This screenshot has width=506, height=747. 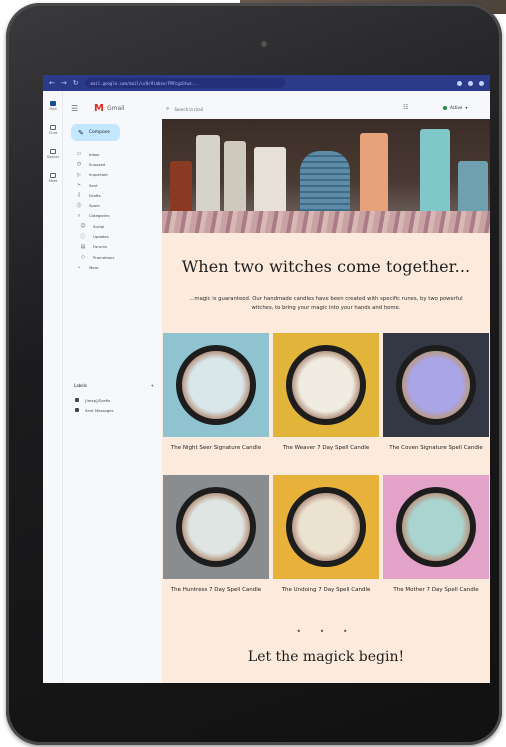 What do you see at coordinates (405, 107) in the screenshot?
I see `filter-icon: ☷` at bounding box center [405, 107].